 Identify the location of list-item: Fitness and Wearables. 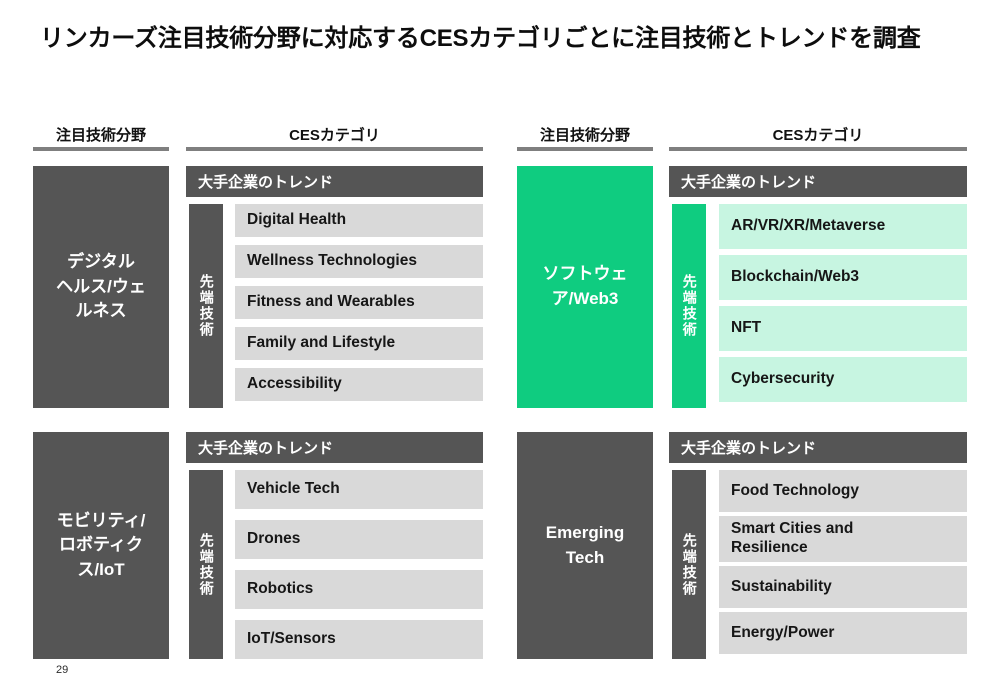
(359, 302).